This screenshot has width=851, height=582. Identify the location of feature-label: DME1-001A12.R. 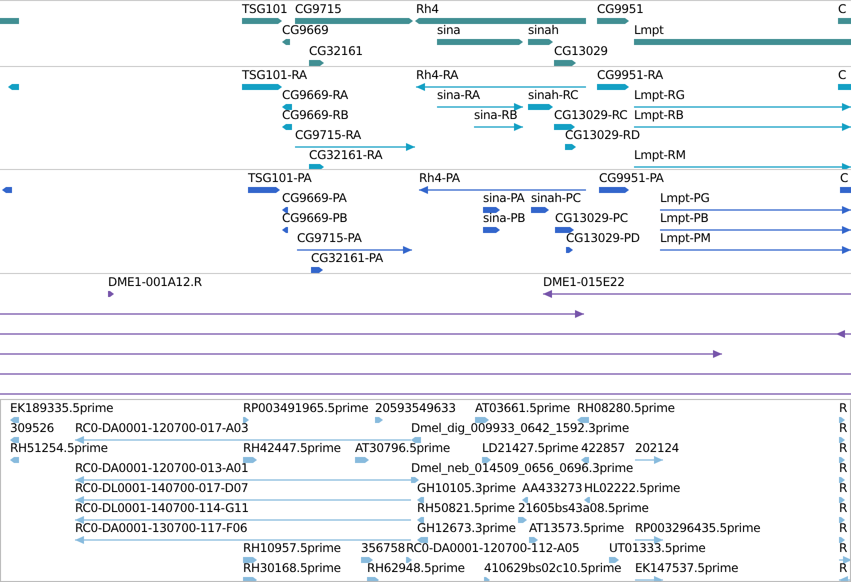
(155, 281).